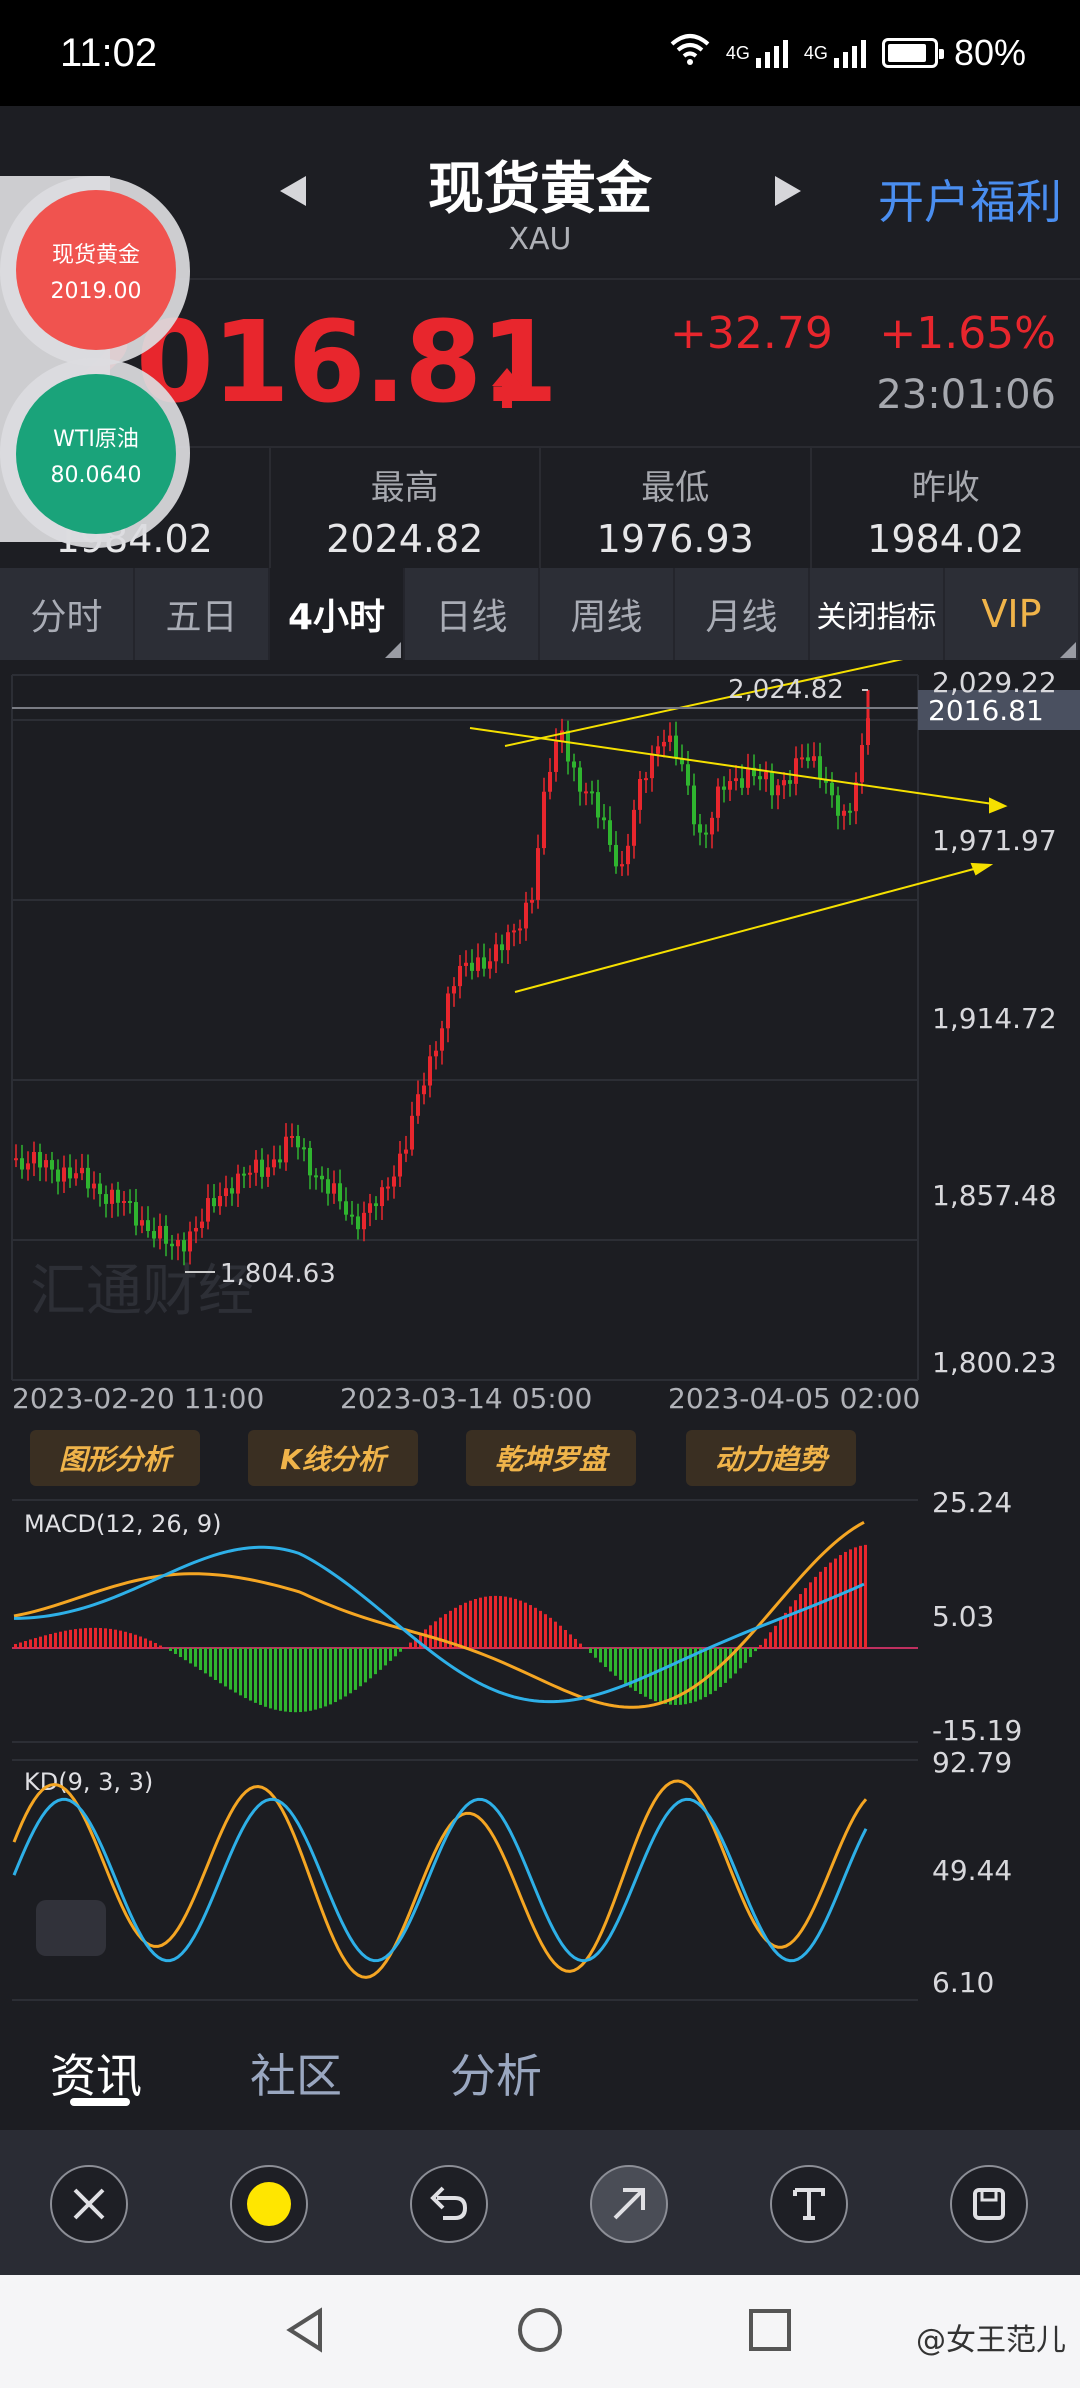 The height and width of the screenshot is (2388, 1080). Describe the element at coordinates (96, 270) in the screenshot. I see `floating-quote-gold: 现货黄金 2019.00` at that location.